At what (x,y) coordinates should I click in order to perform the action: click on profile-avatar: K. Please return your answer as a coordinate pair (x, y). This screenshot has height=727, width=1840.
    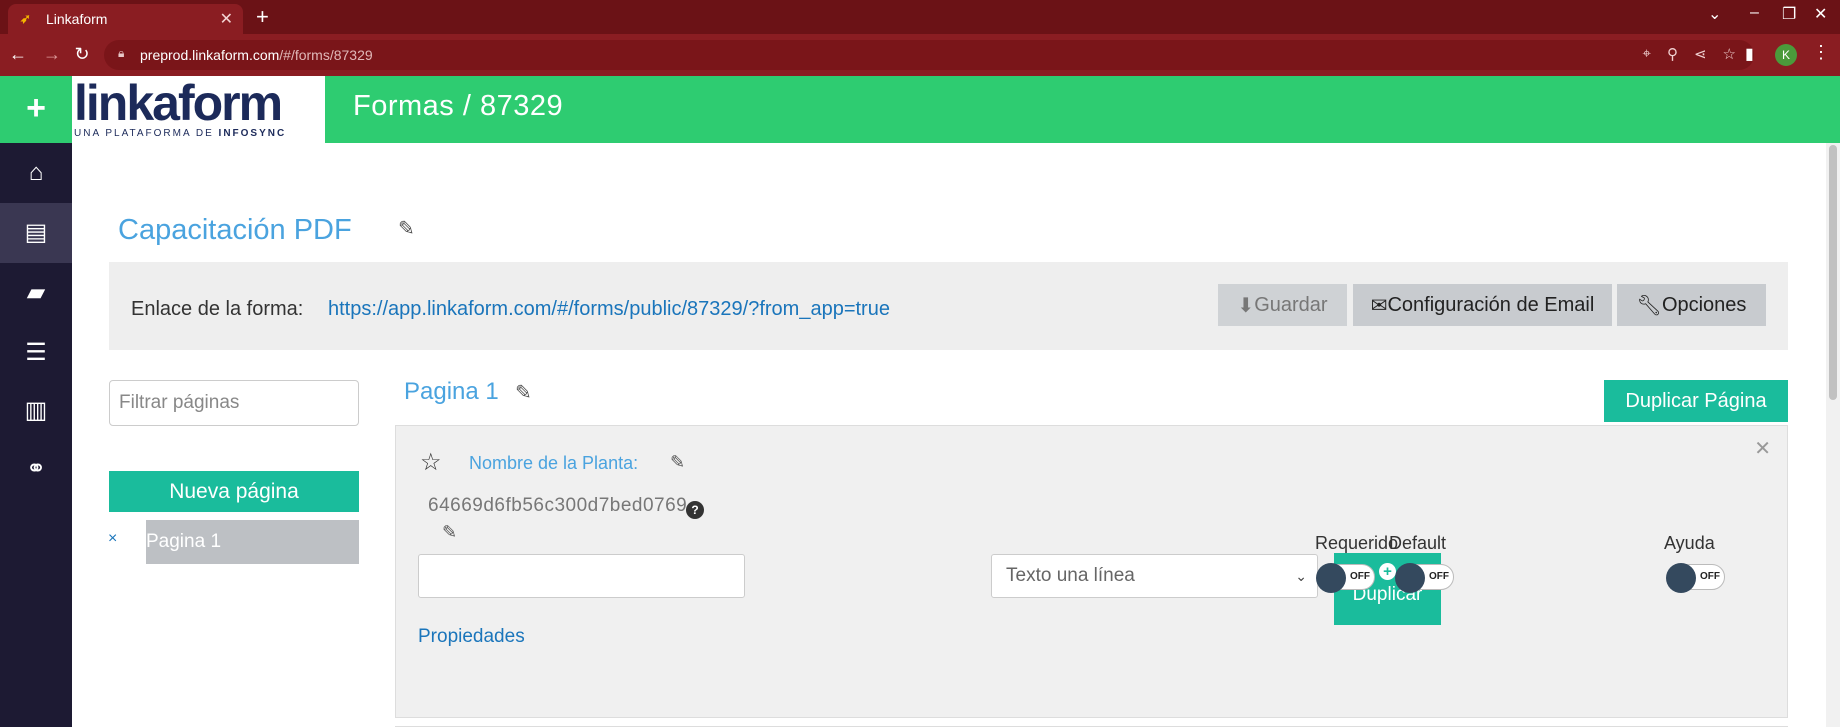
    Looking at the image, I should click on (1786, 55).